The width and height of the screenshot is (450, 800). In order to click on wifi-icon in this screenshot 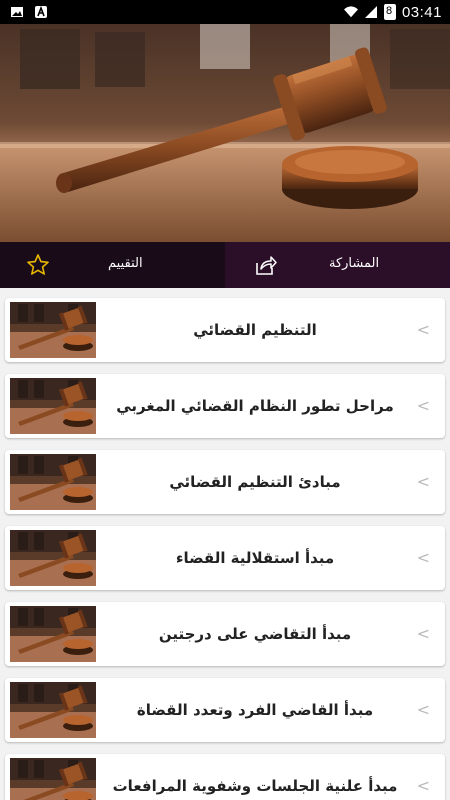, I will do `click(350, 12)`.